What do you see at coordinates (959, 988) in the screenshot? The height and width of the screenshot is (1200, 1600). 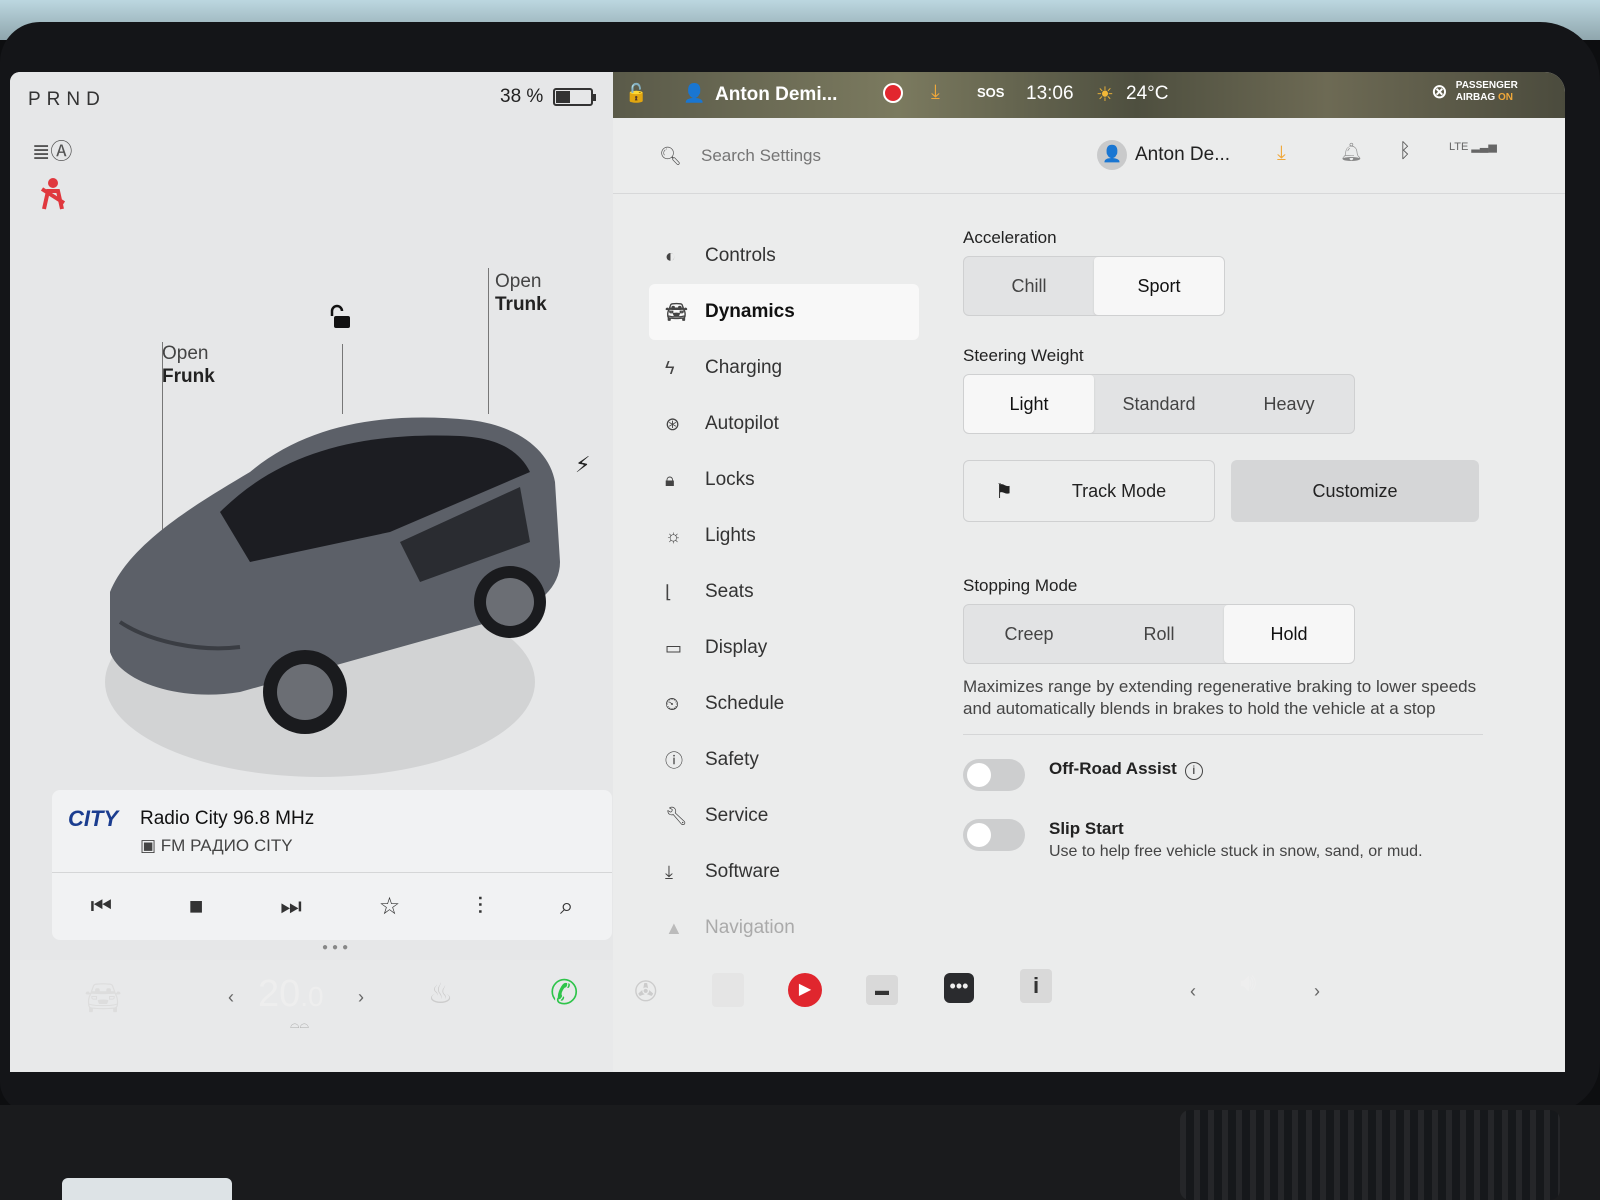 I see `more-apps-icon: •••` at bounding box center [959, 988].